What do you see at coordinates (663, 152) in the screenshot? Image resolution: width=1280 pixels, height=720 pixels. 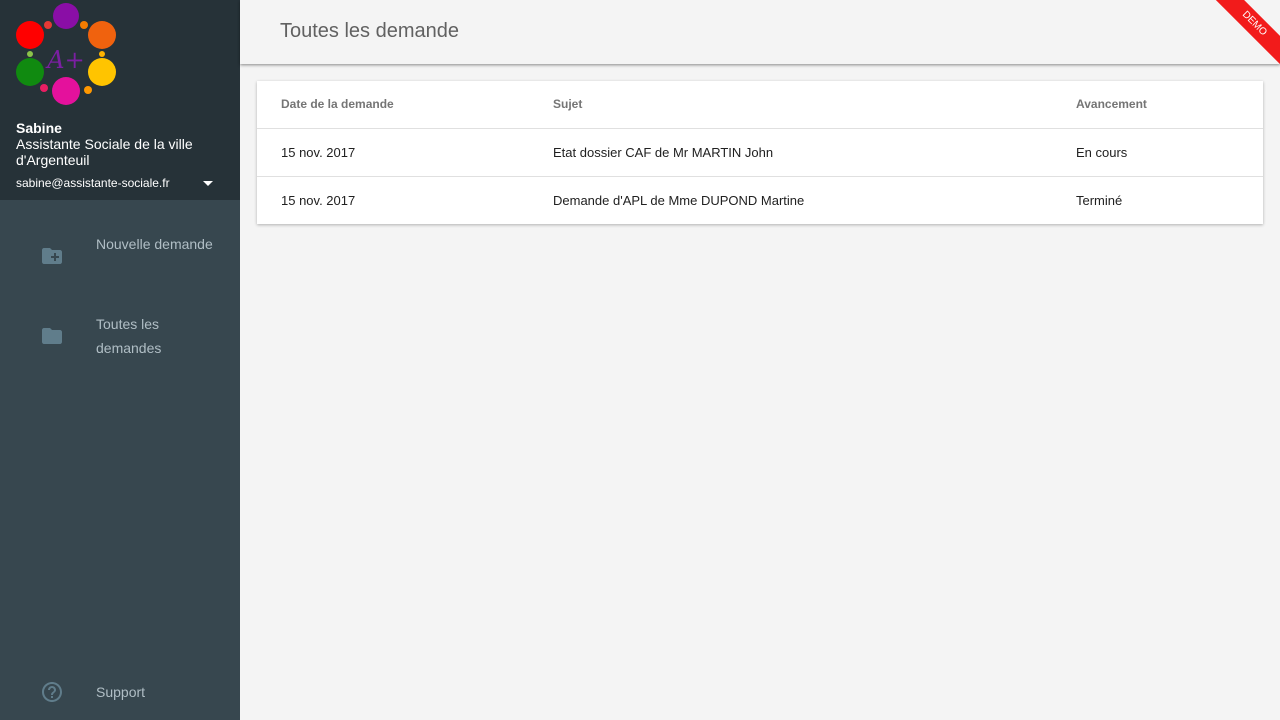 I see `cell-subject: Etat dossier CAF de Mr MARTIN John` at bounding box center [663, 152].